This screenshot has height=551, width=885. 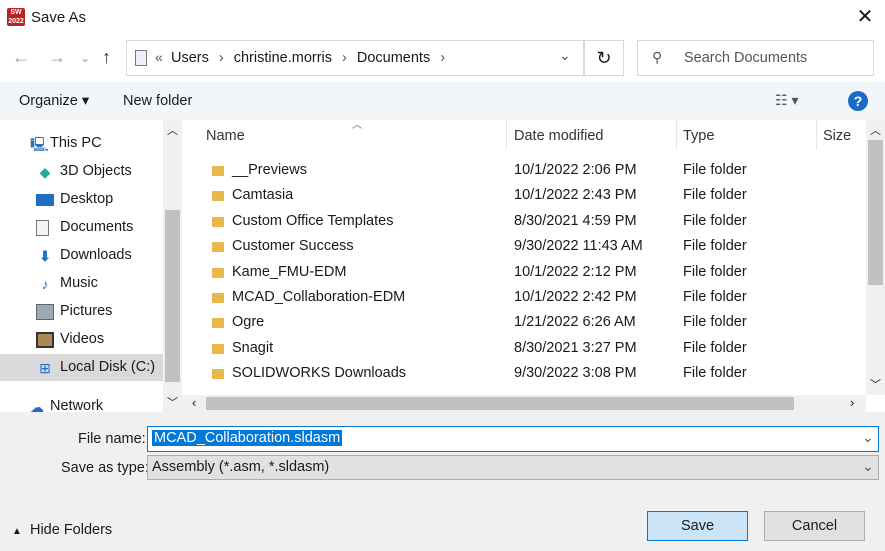 What do you see at coordinates (45, 312) in the screenshot?
I see `picture-icon` at bounding box center [45, 312].